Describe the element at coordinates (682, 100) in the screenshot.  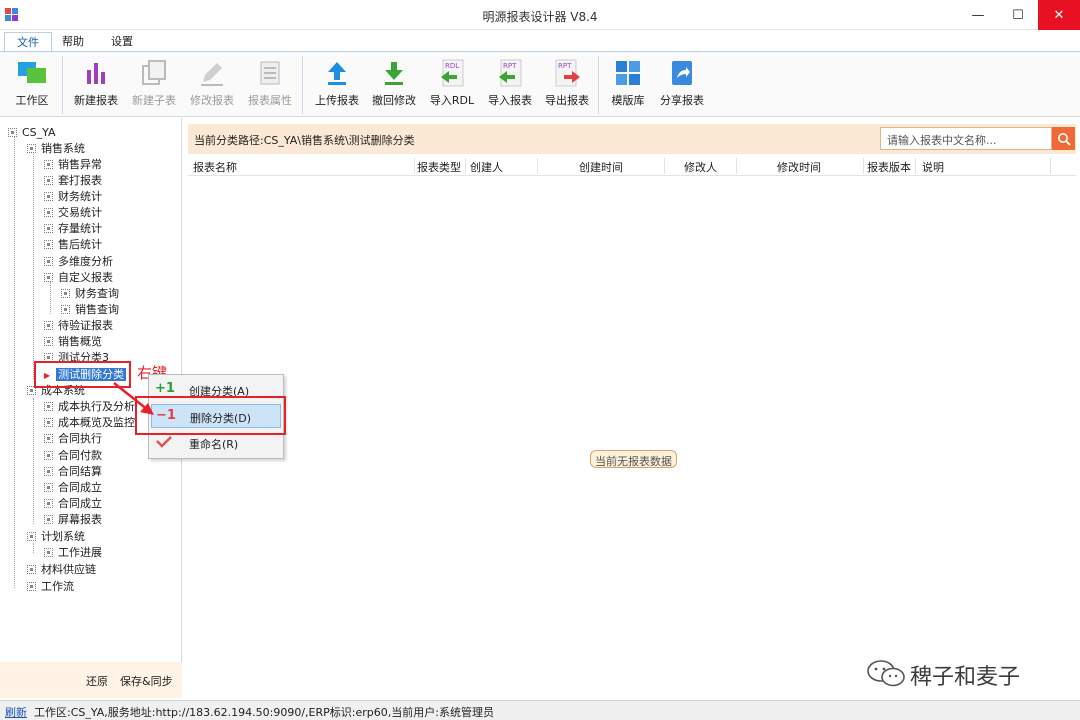
I see `share-report-label: 分享报表` at that location.